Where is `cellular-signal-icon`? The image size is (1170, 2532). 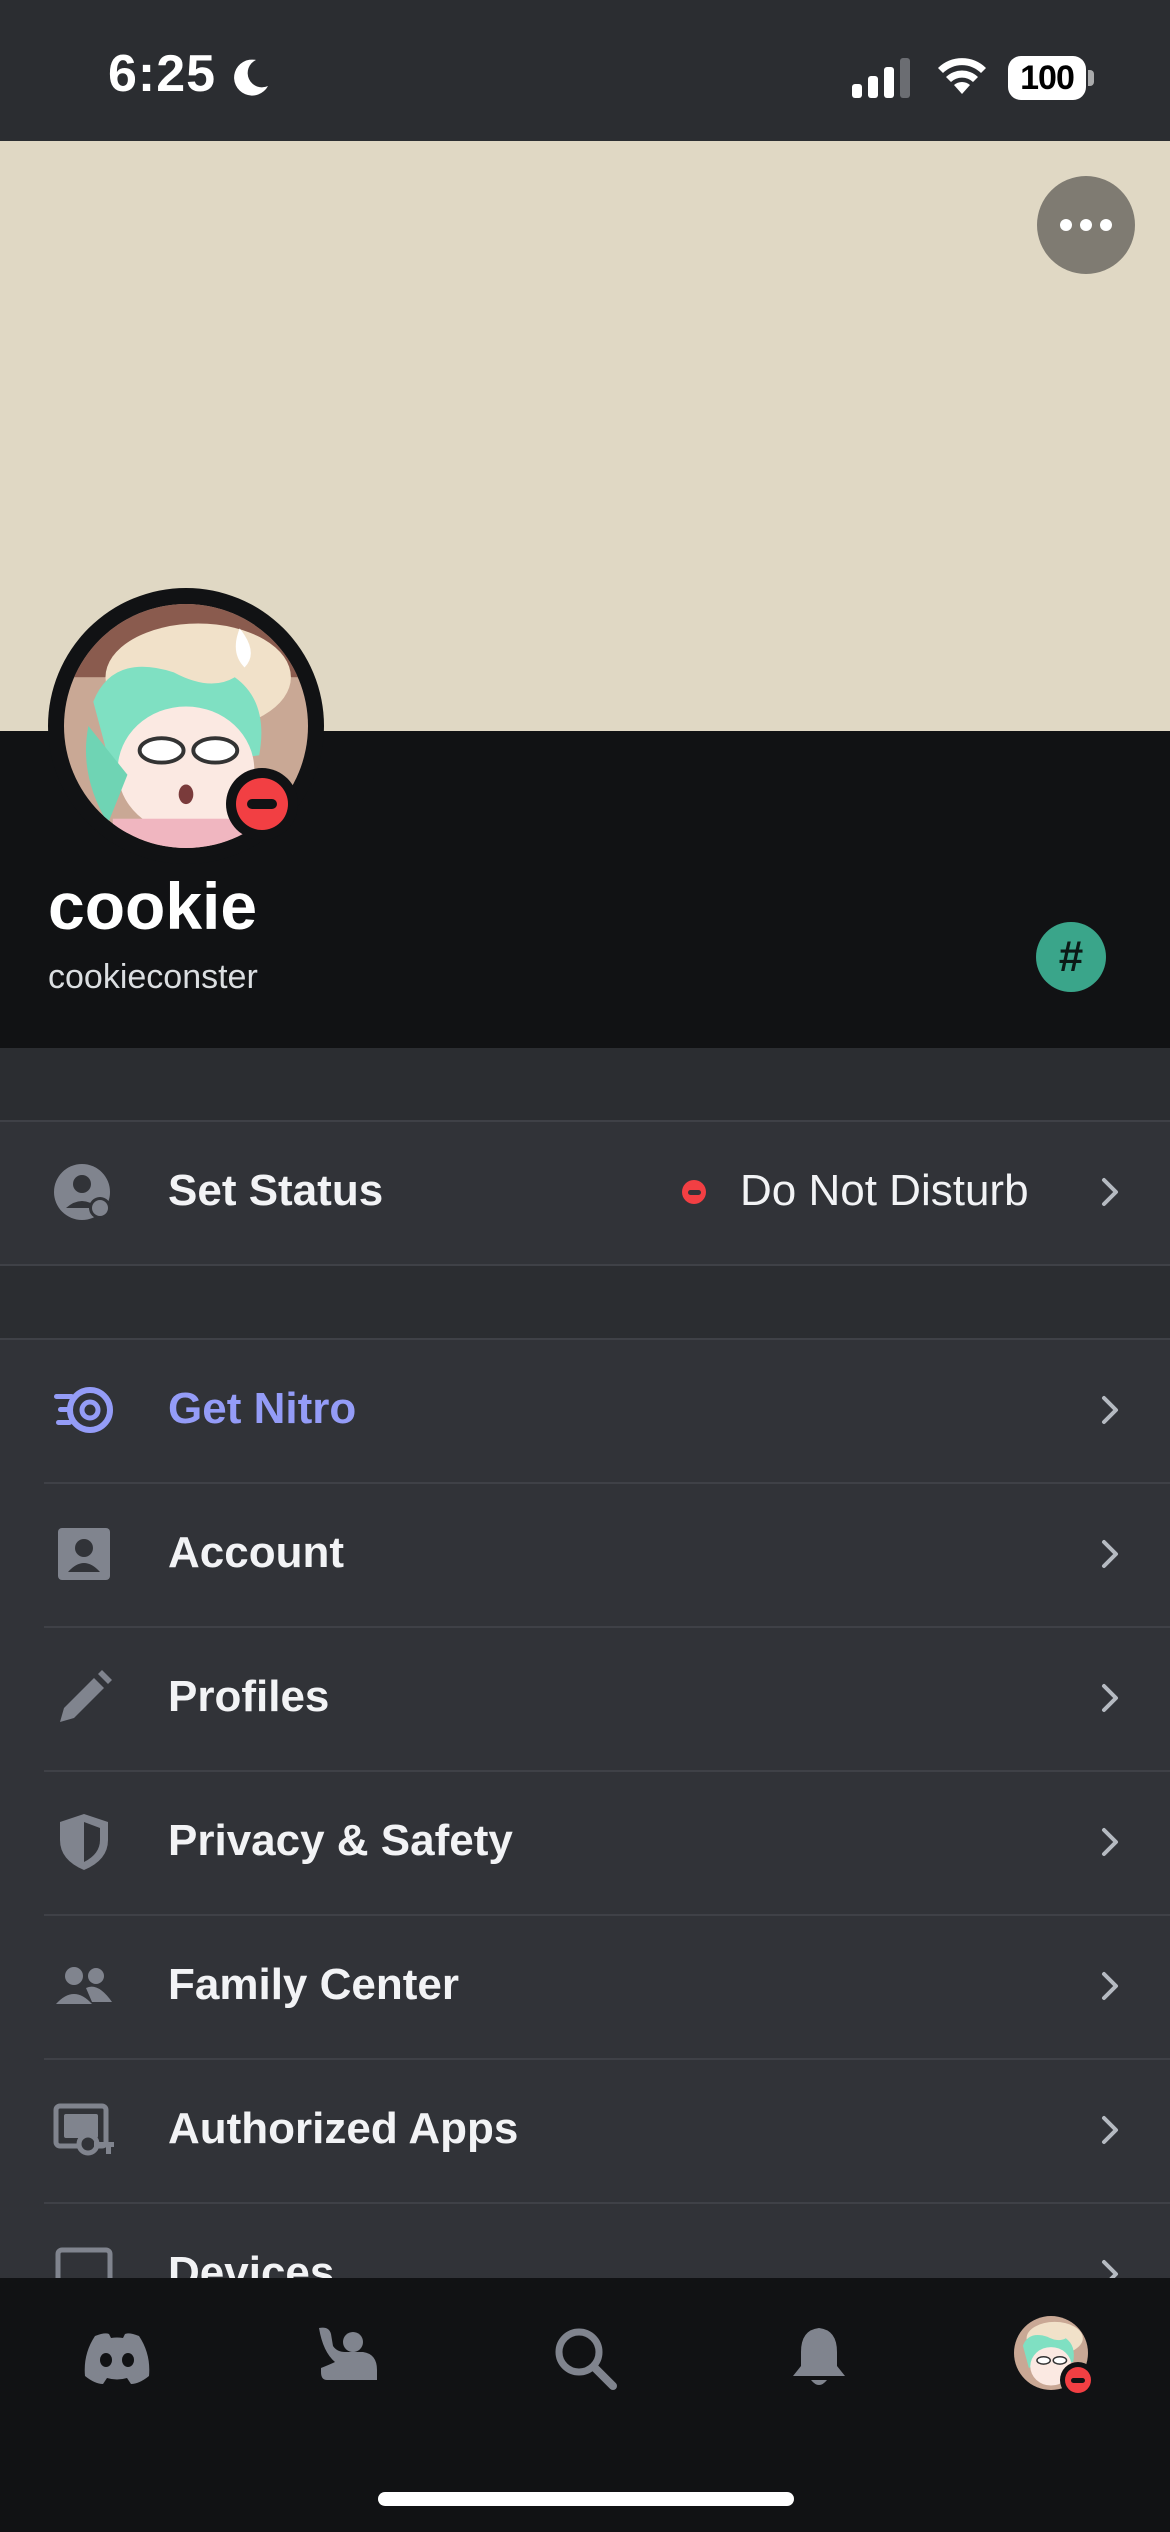 cellular-signal-icon is located at coordinates (881, 78).